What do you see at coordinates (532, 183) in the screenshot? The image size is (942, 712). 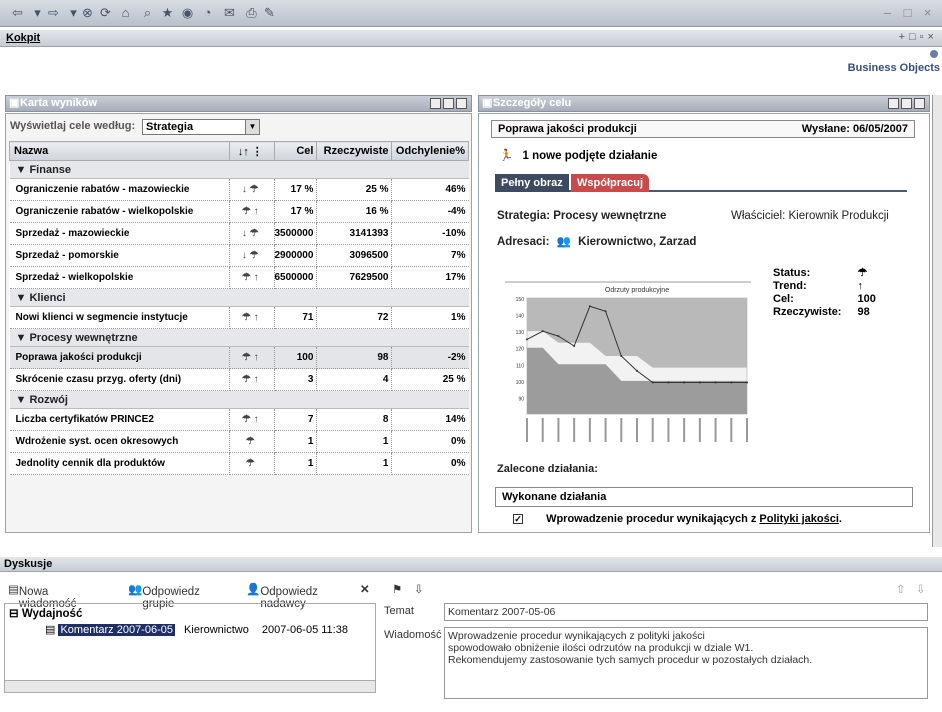 I see `tab-full-view: Pełny obraz` at bounding box center [532, 183].